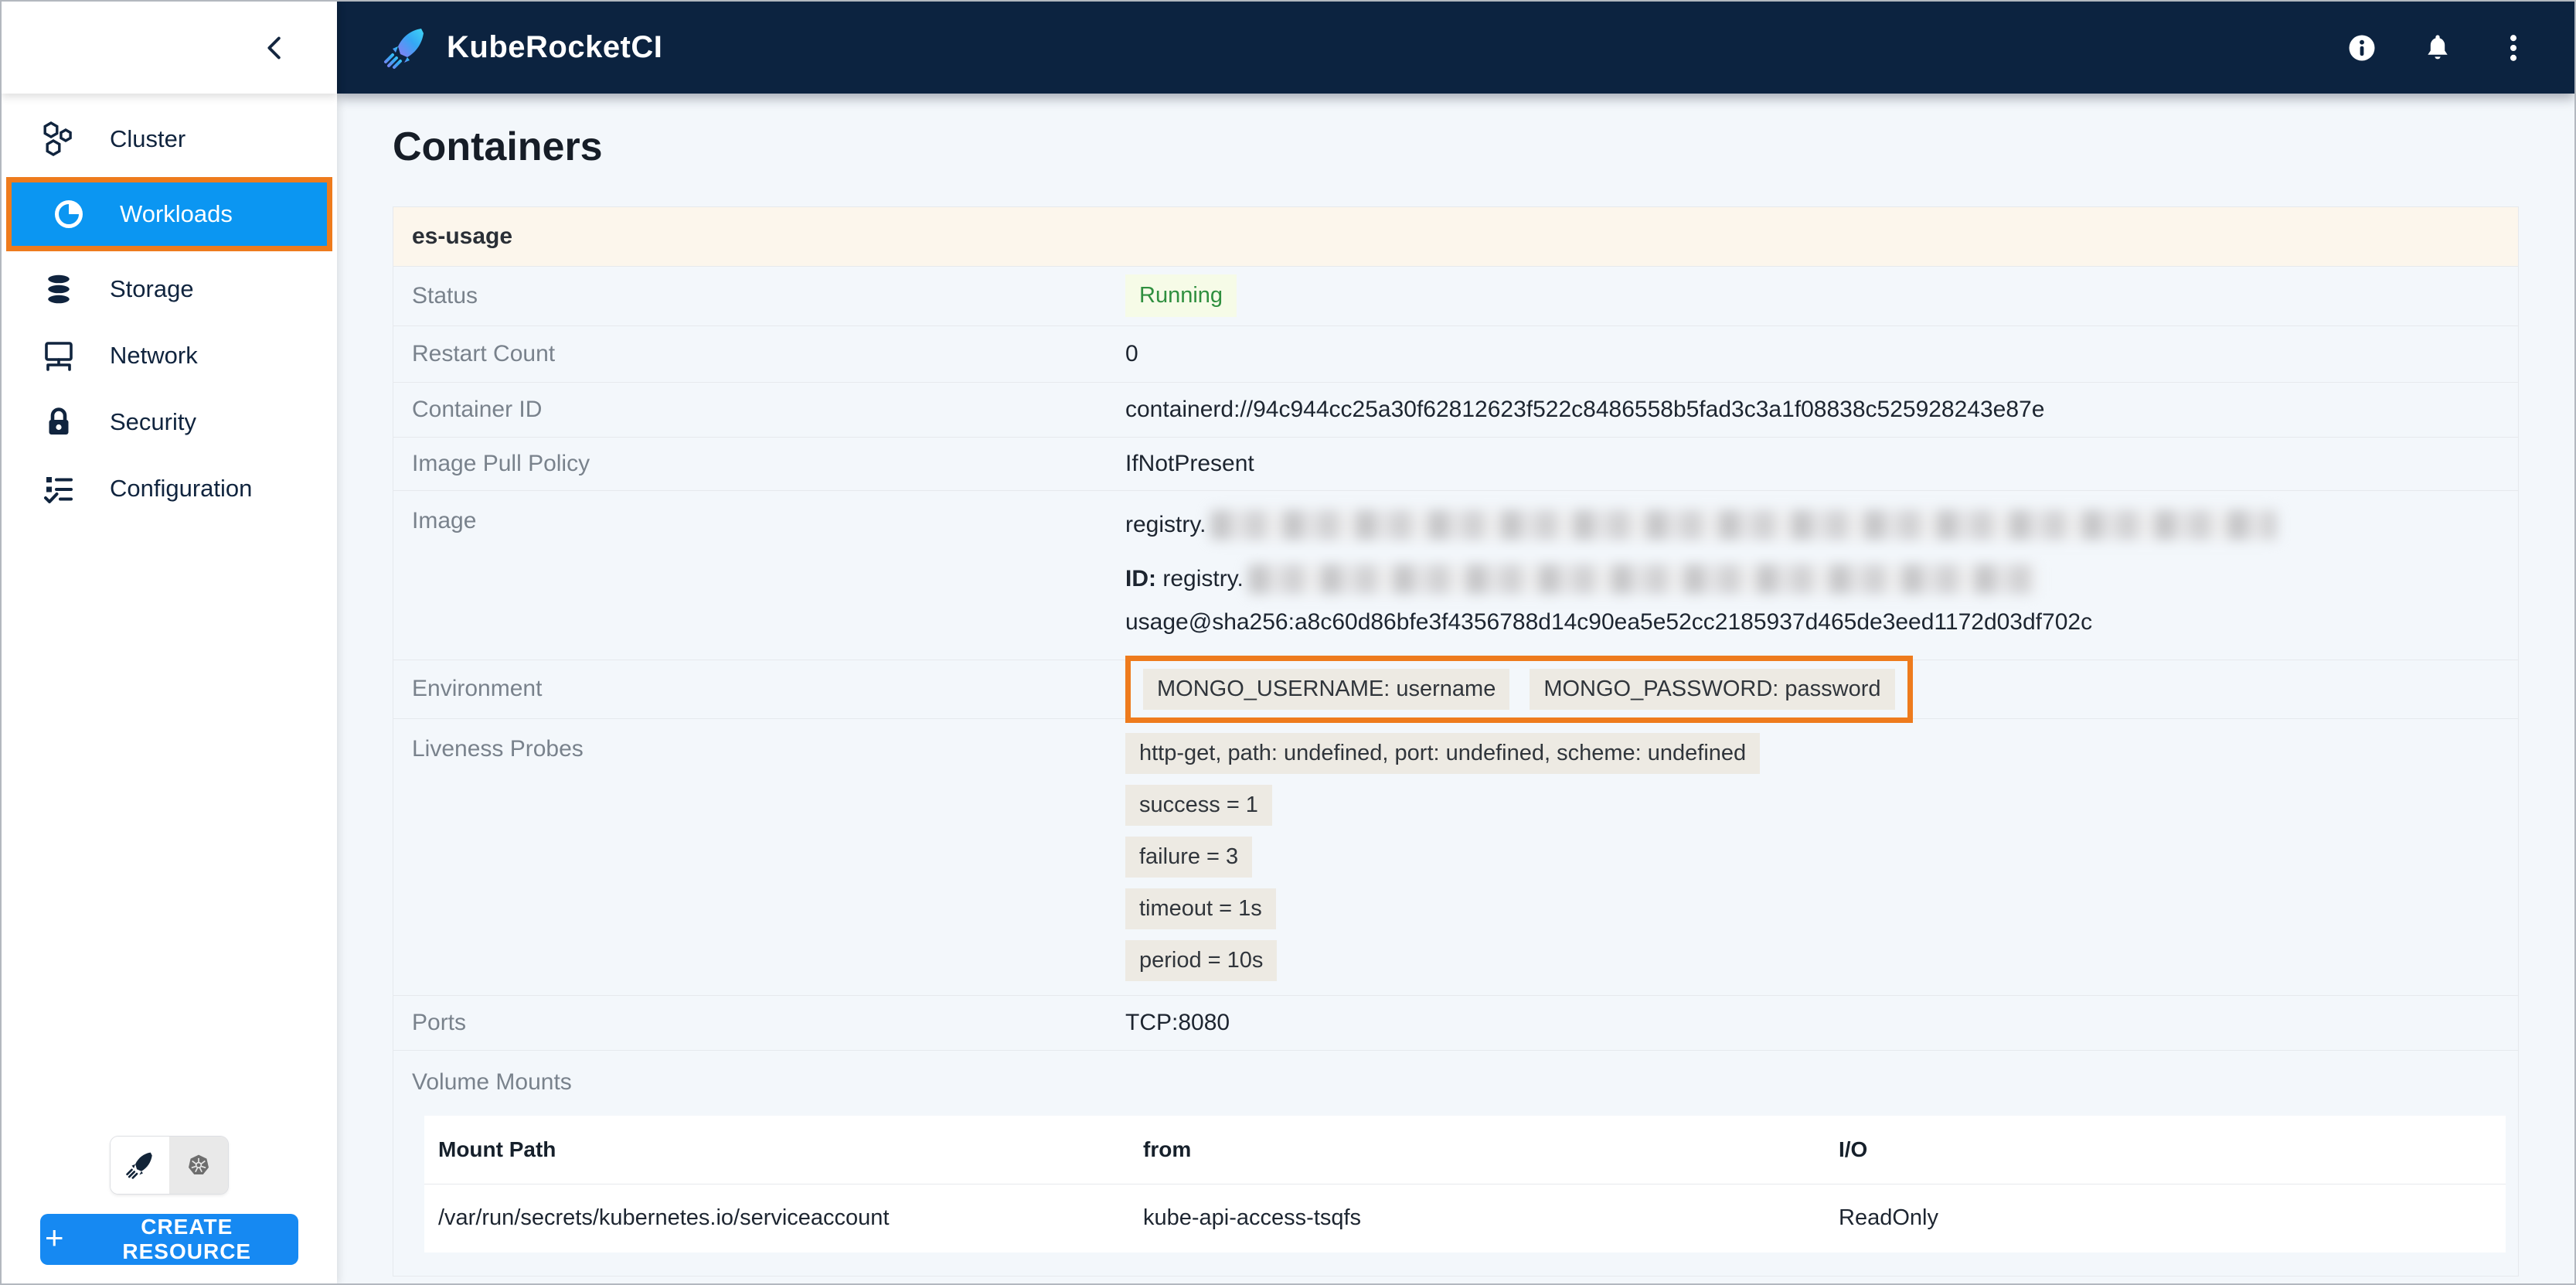 This screenshot has height=1285, width=2576. What do you see at coordinates (181, 489) in the screenshot?
I see `sidebar-item-label: Configuration` at bounding box center [181, 489].